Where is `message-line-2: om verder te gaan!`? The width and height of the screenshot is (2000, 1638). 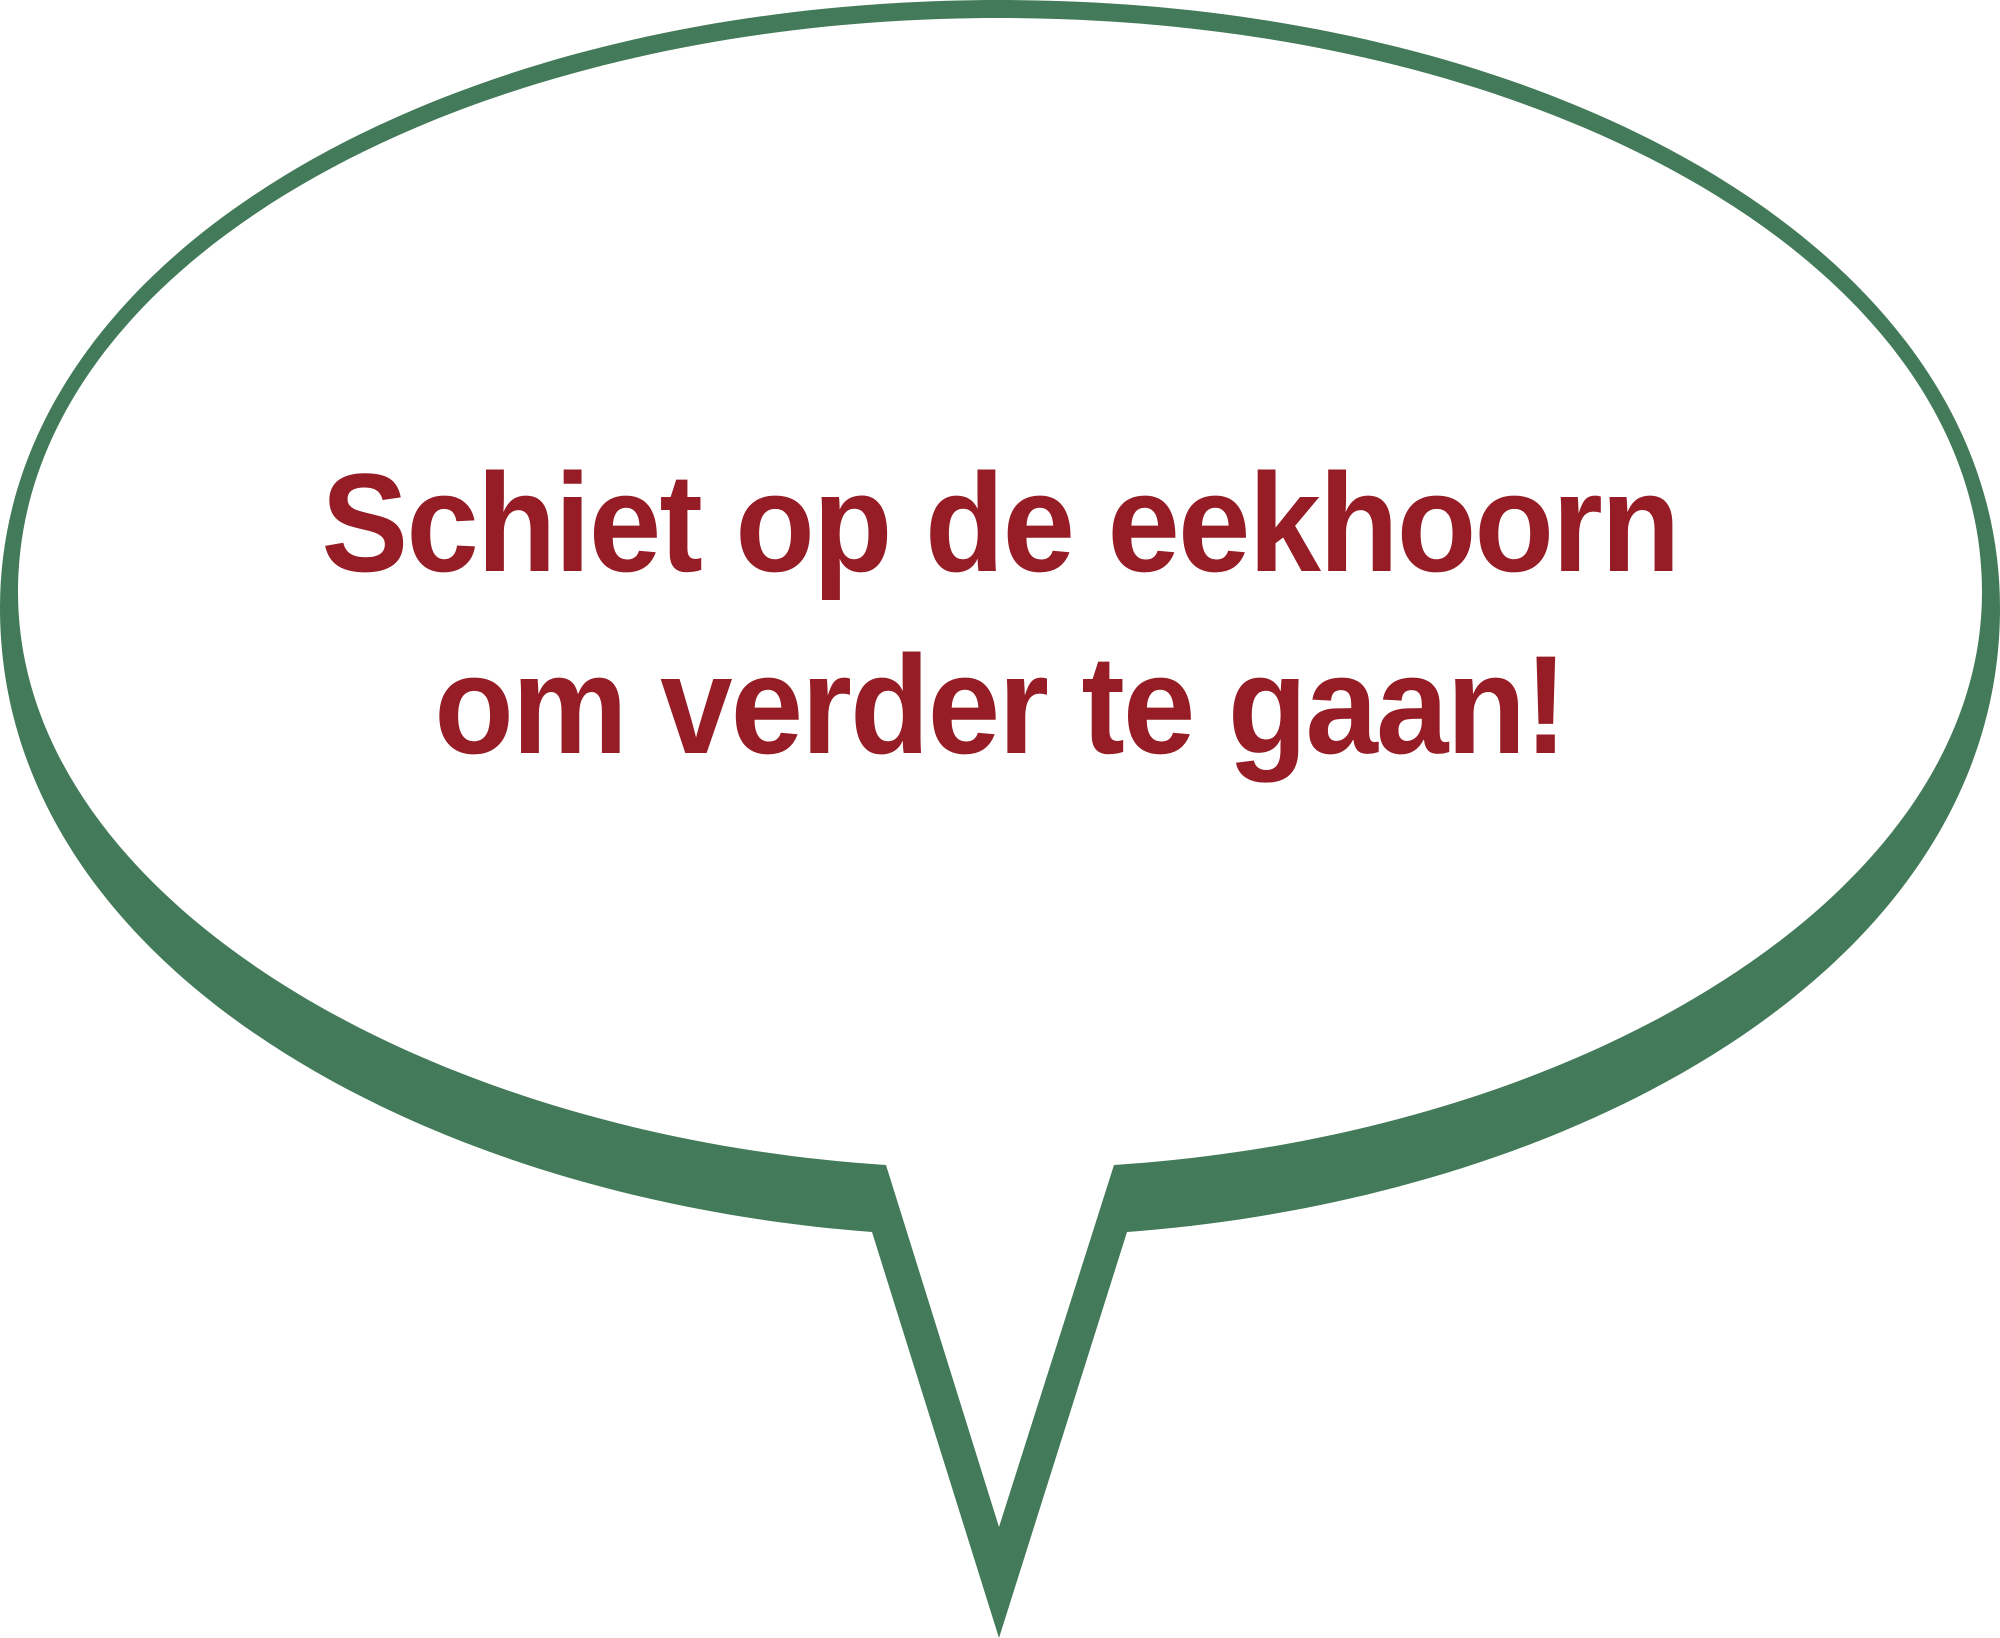
message-line-2: om verder te gaan! is located at coordinates (1000, 704).